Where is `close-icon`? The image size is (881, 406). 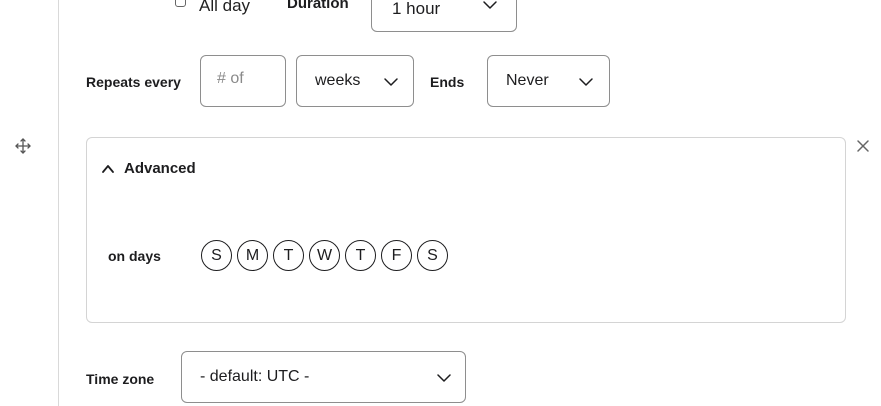
close-icon is located at coordinates (863, 146).